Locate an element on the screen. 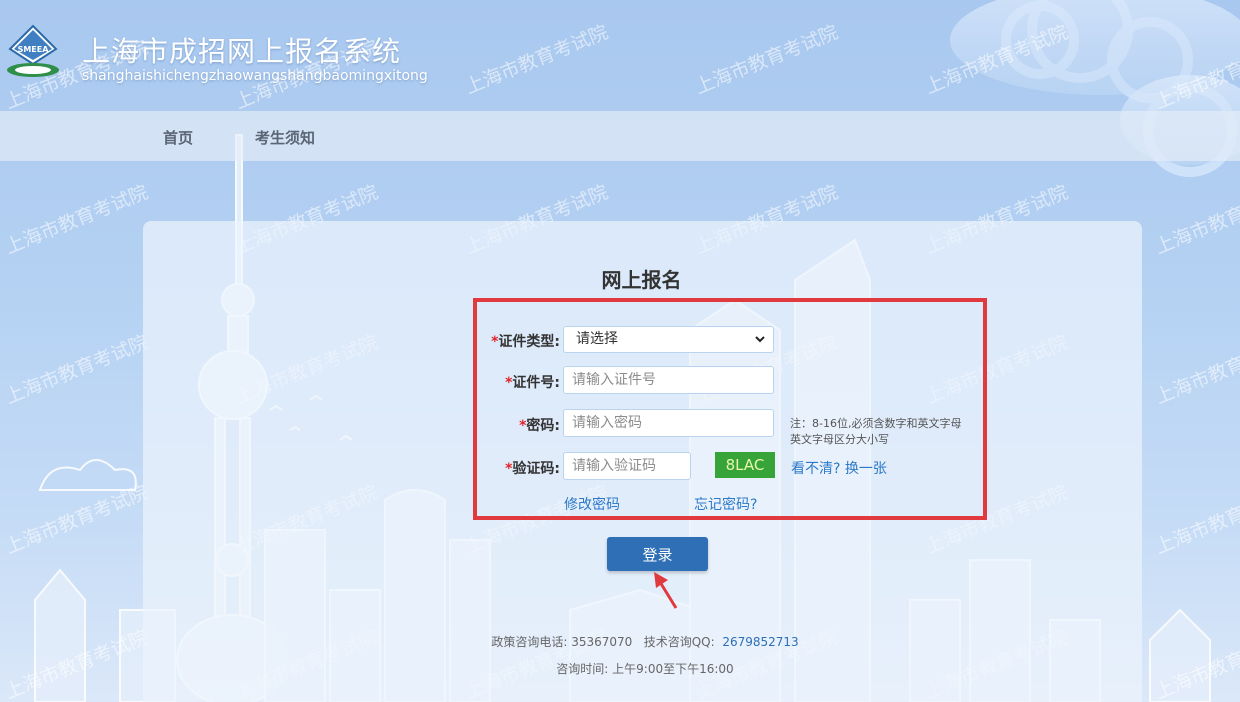 The height and width of the screenshot is (702, 1240). captcha-image: 8LAC is located at coordinates (745, 465).